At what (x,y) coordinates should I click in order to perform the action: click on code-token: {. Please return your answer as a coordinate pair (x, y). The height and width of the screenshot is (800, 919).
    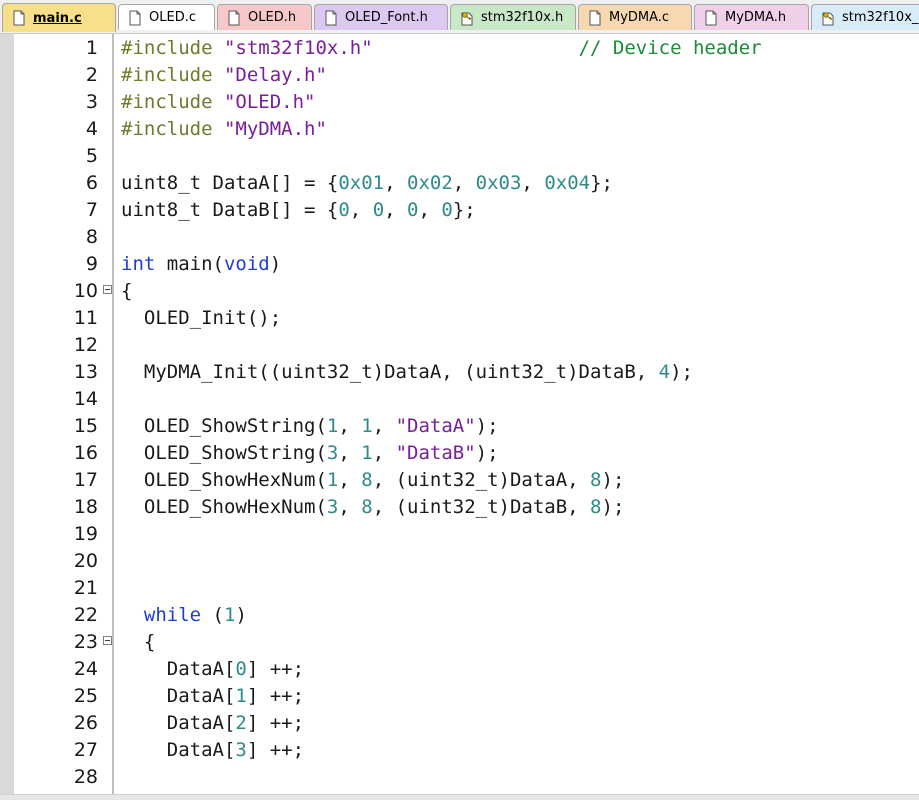
    Looking at the image, I should click on (138, 642).